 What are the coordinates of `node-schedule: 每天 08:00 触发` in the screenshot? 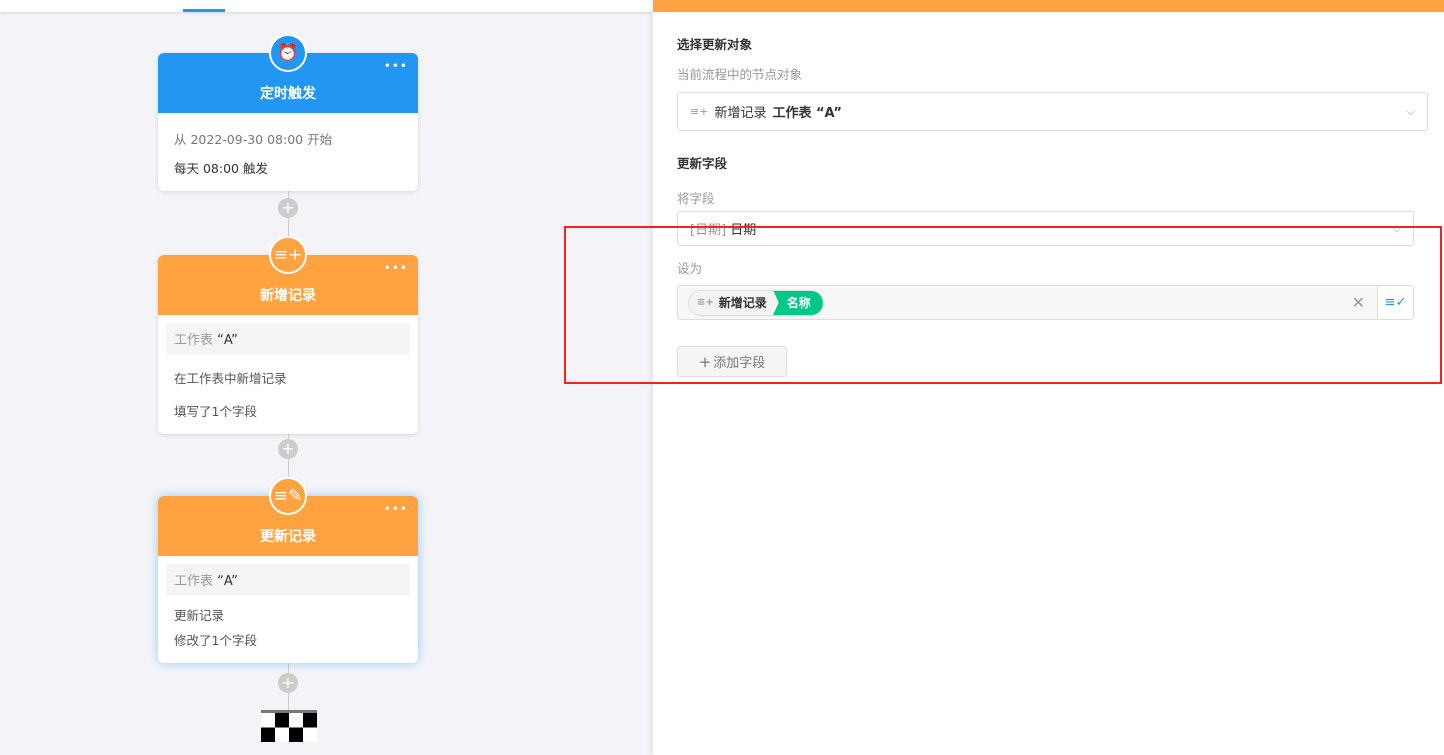 It's located at (221, 168).